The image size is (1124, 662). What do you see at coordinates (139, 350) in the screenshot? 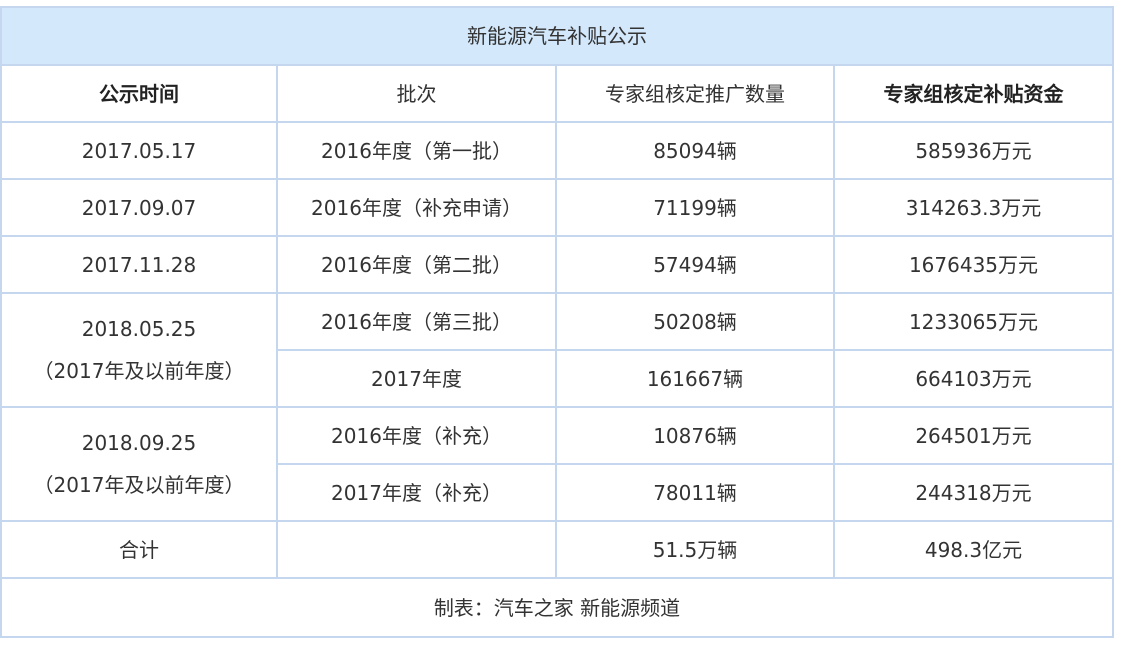
I see `date-cell: 2018.05.25 （2017年及以前年度）` at bounding box center [139, 350].